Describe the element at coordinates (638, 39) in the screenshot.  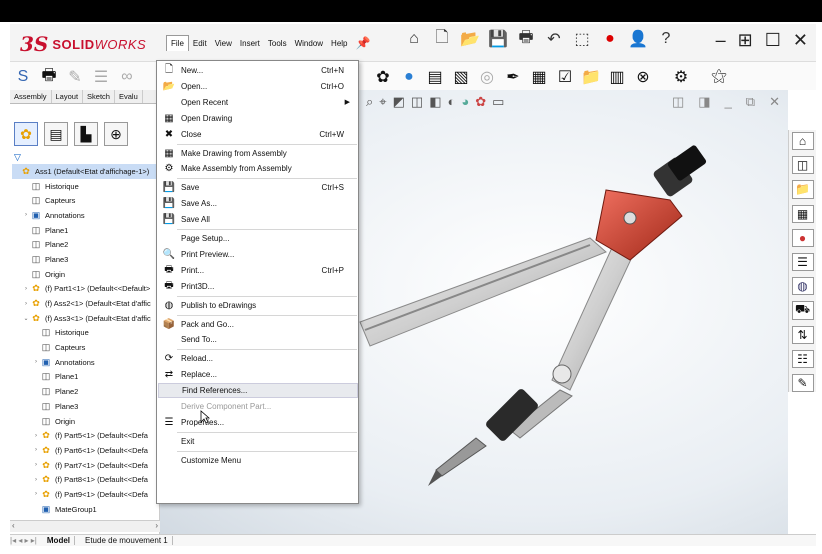
I see `user-icon: 👤` at that location.